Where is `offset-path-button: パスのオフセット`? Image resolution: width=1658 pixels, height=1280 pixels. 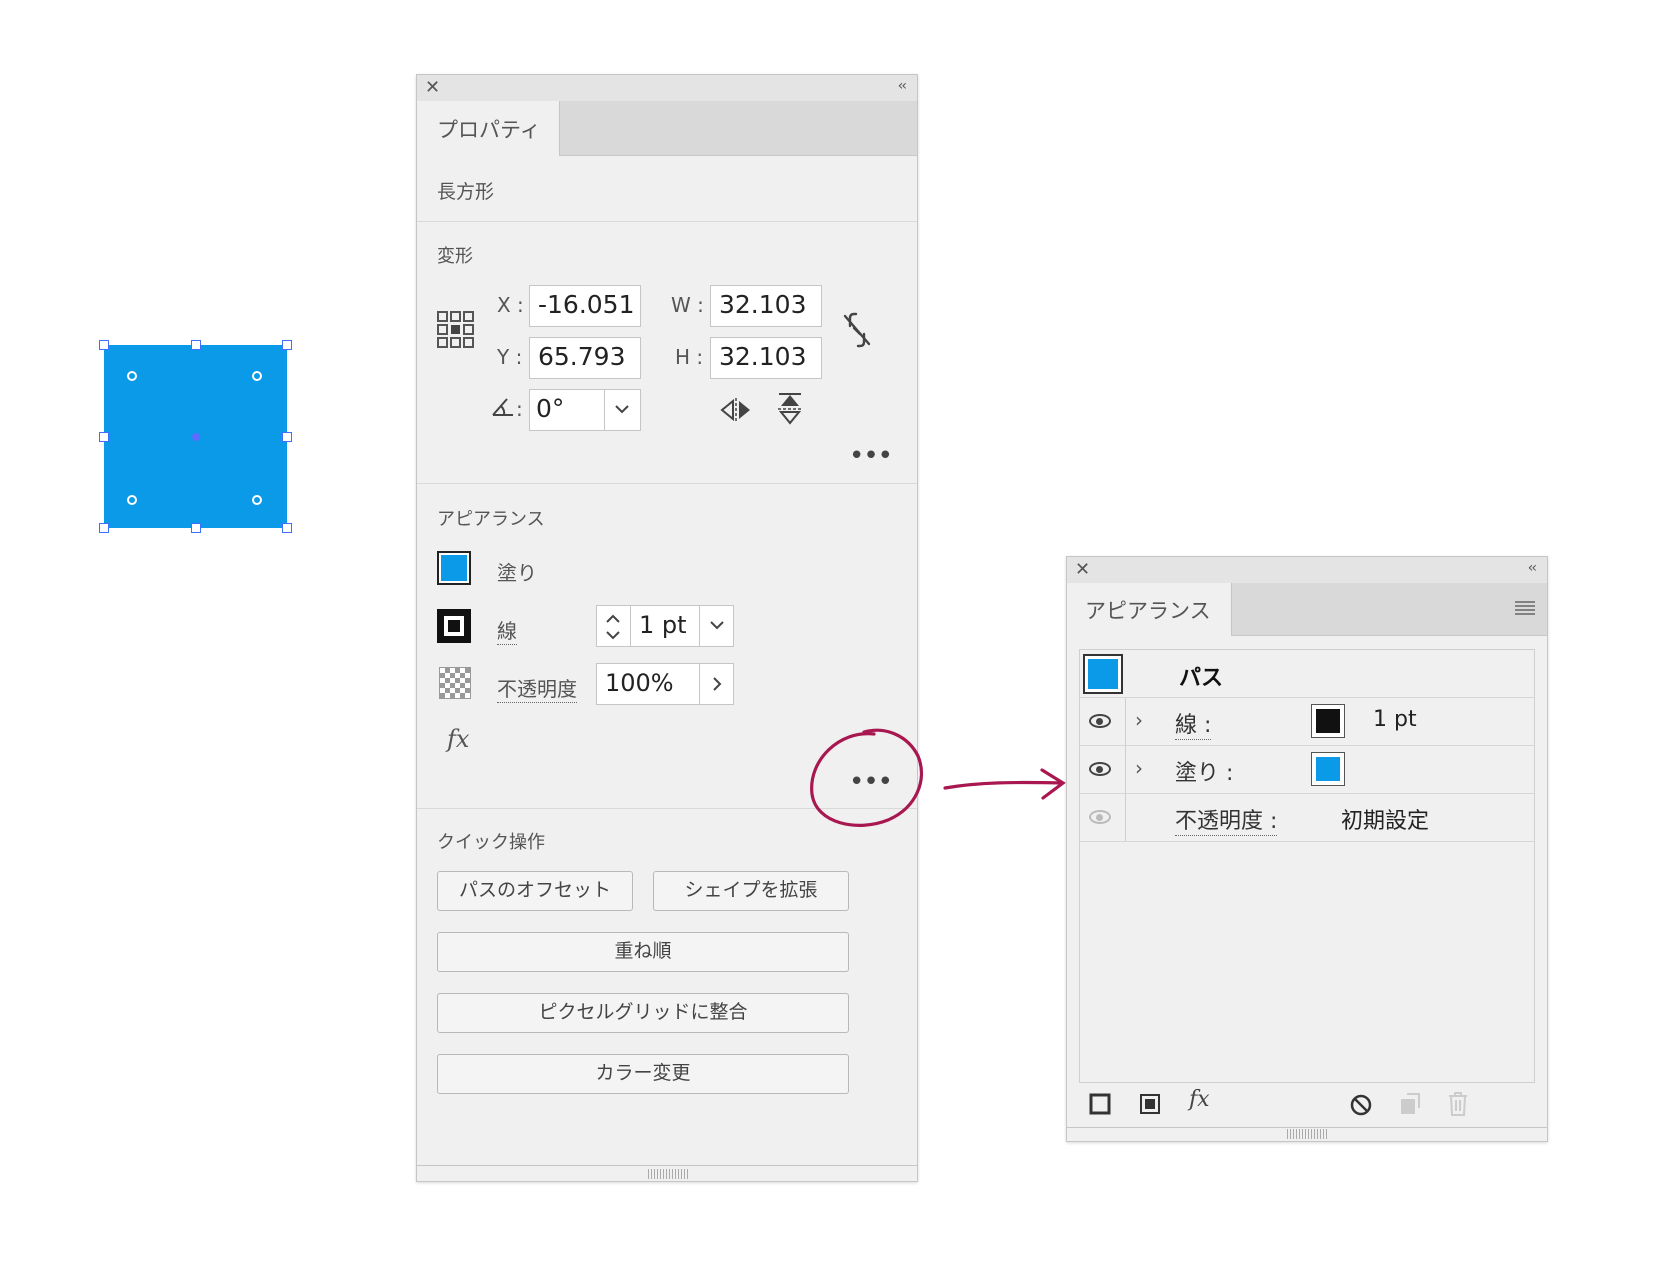 offset-path-button: パスのオフセット is located at coordinates (535, 891).